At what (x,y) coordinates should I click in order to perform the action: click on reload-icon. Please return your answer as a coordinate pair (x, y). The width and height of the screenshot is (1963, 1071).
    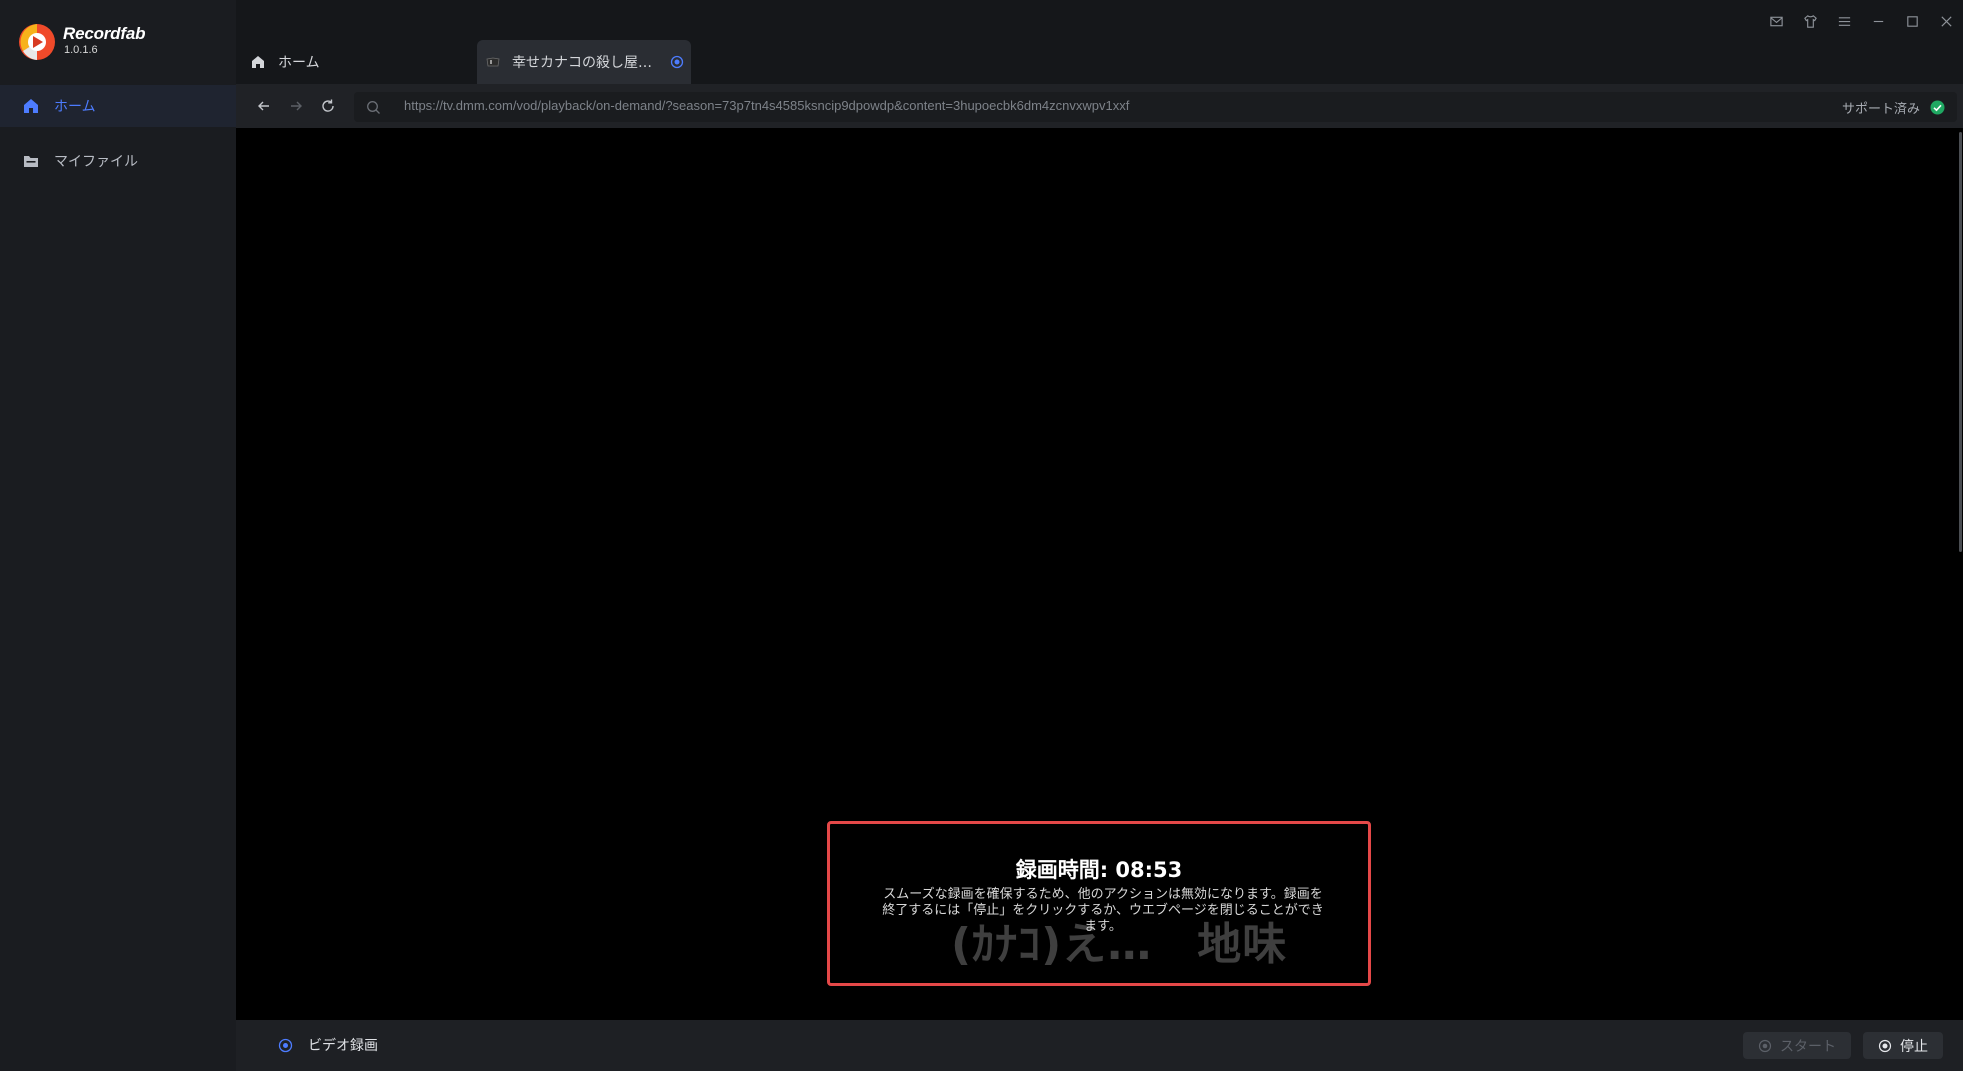
    Looking at the image, I should click on (328, 105).